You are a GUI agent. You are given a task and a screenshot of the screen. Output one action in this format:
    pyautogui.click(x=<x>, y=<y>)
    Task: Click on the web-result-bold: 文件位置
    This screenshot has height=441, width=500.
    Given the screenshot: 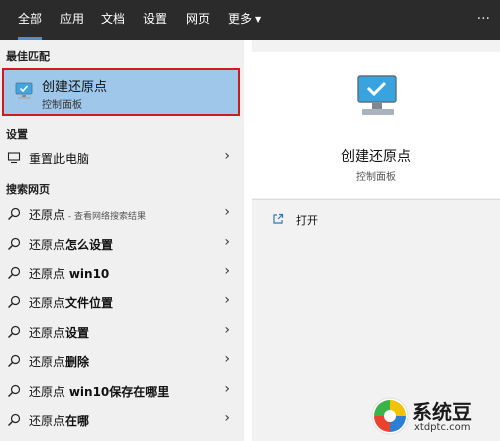 What is the action you would take?
    pyautogui.click(x=89, y=303)
    